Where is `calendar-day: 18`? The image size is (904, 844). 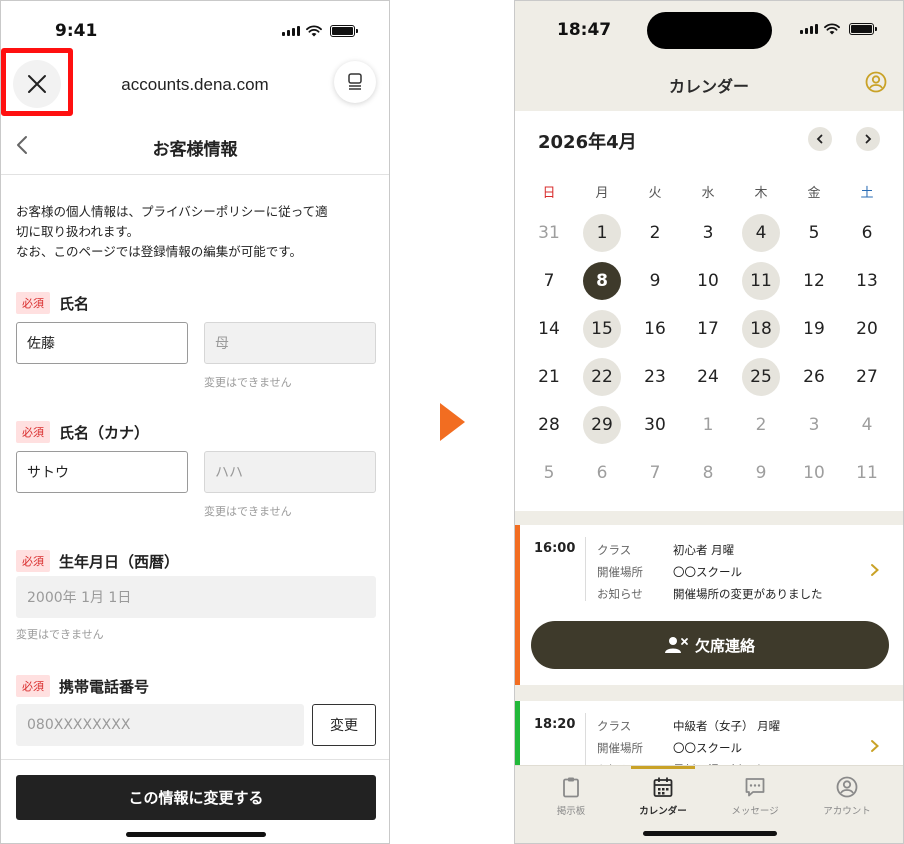 calendar-day: 18 is located at coordinates (761, 329).